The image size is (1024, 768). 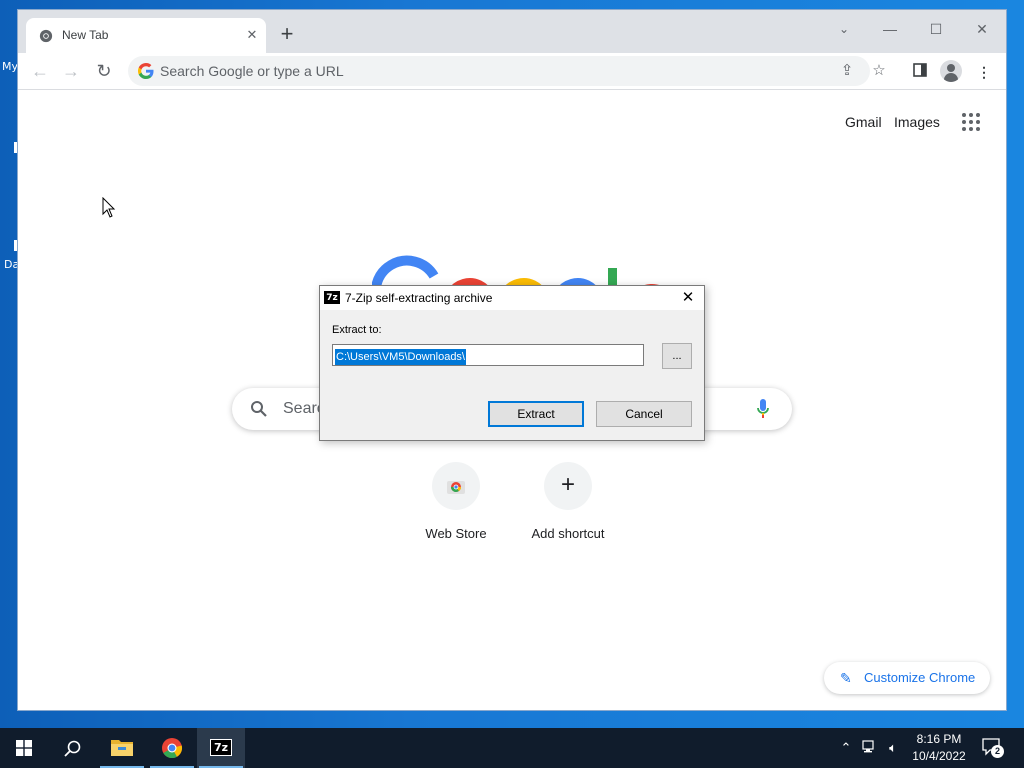 I want to click on customize-label: Customize Chrome, so click(x=920, y=677).